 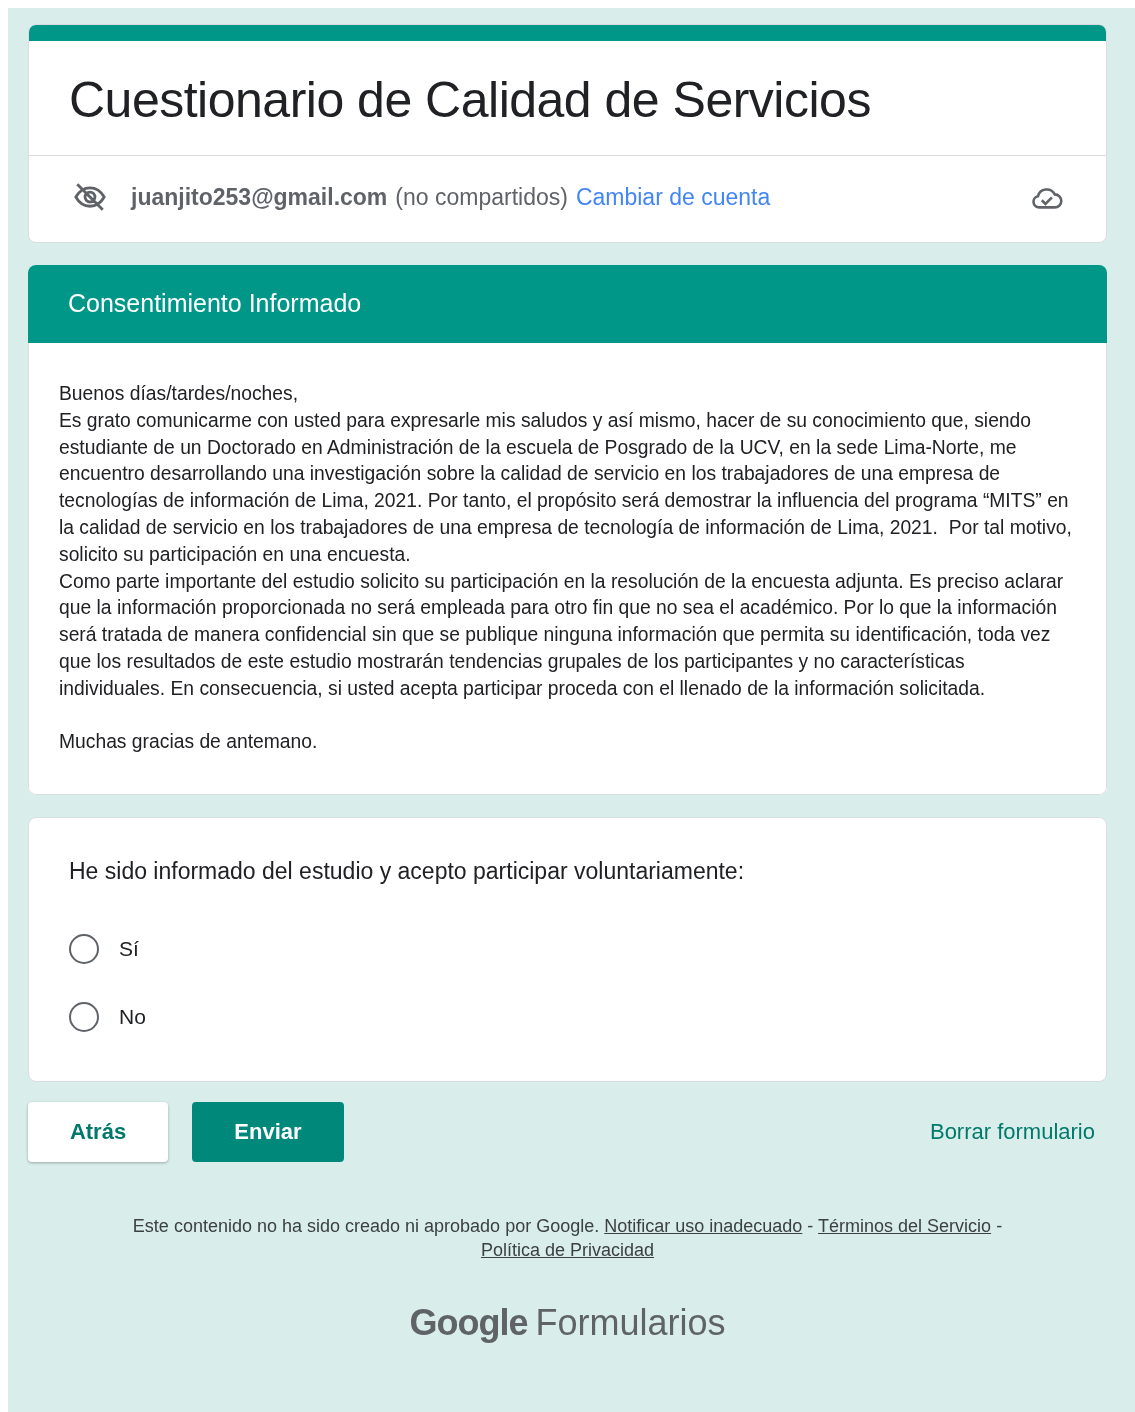 What do you see at coordinates (366, 1226) in the screenshot?
I see `footer-text: Este contenido no ha sido creado ni aprobado por Google.` at bounding box center [366, 1226].